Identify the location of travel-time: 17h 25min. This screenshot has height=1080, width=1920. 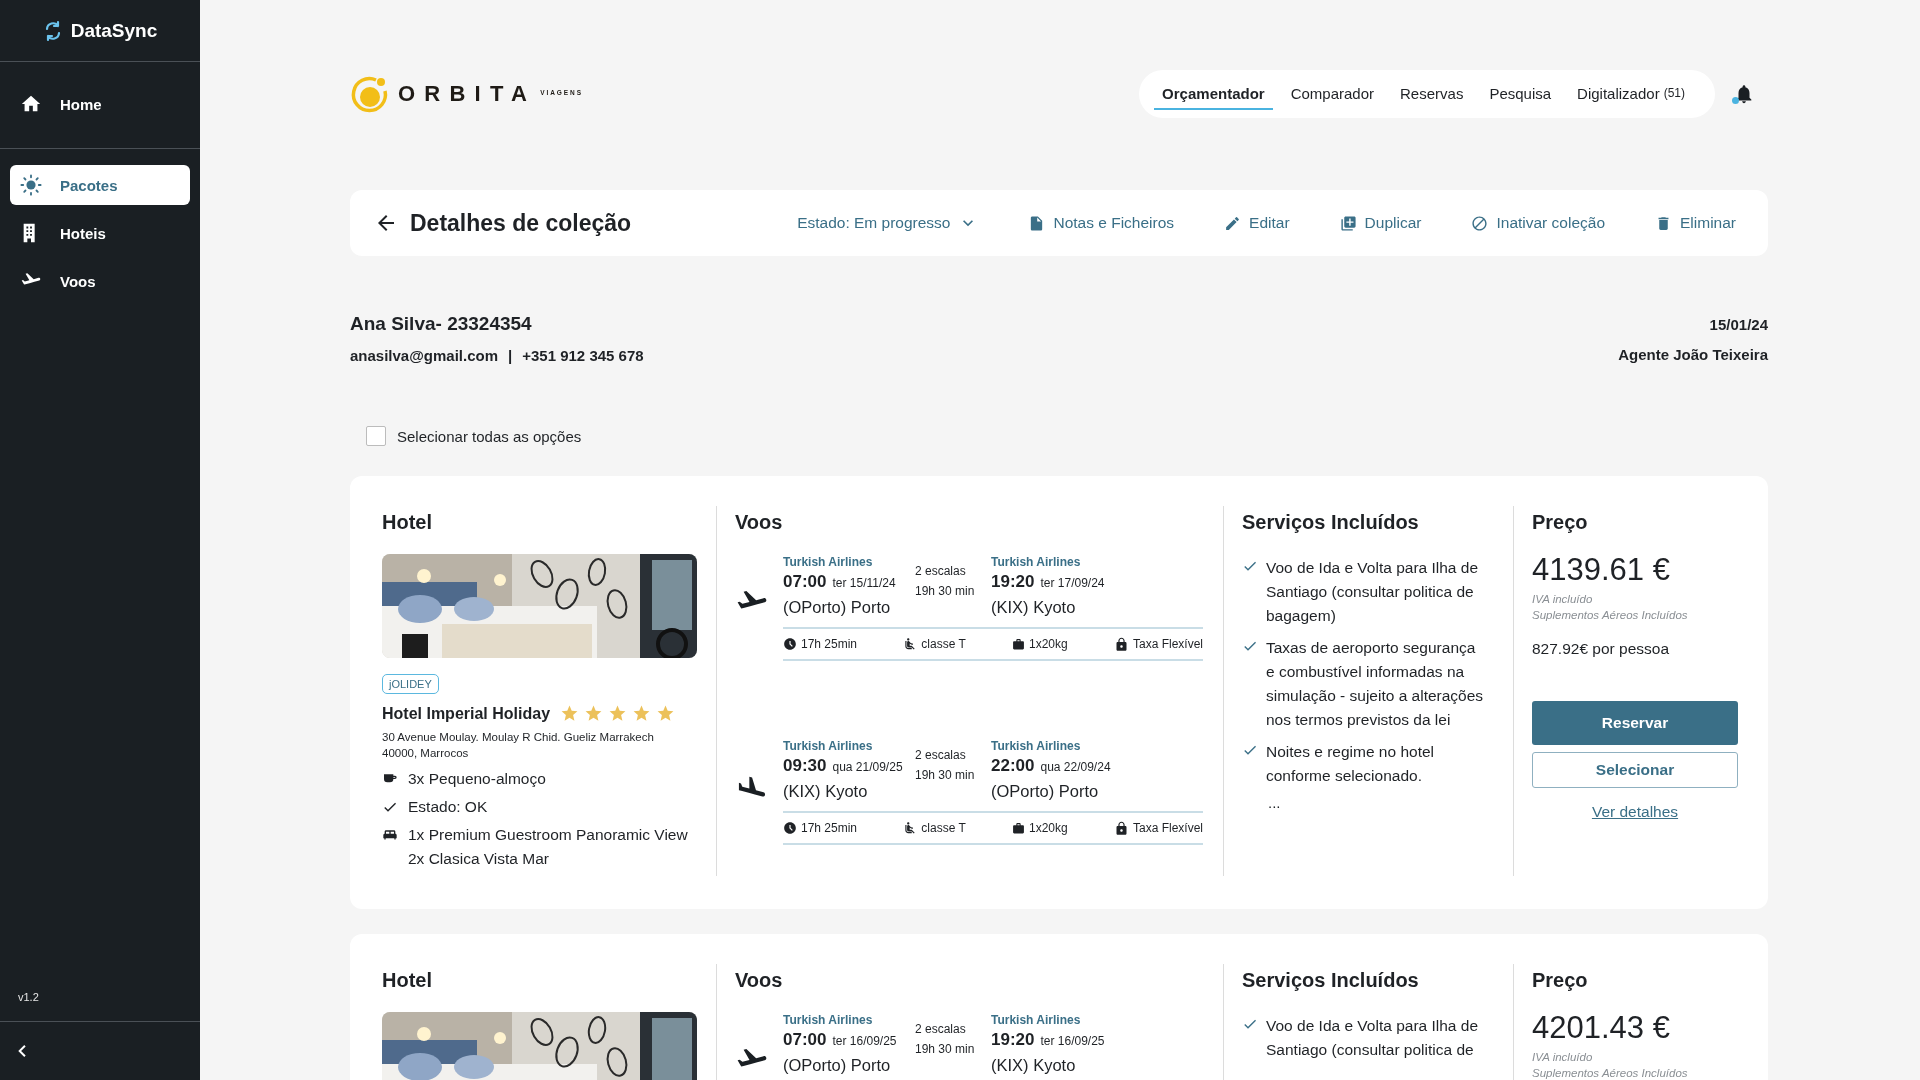
(829, 644).